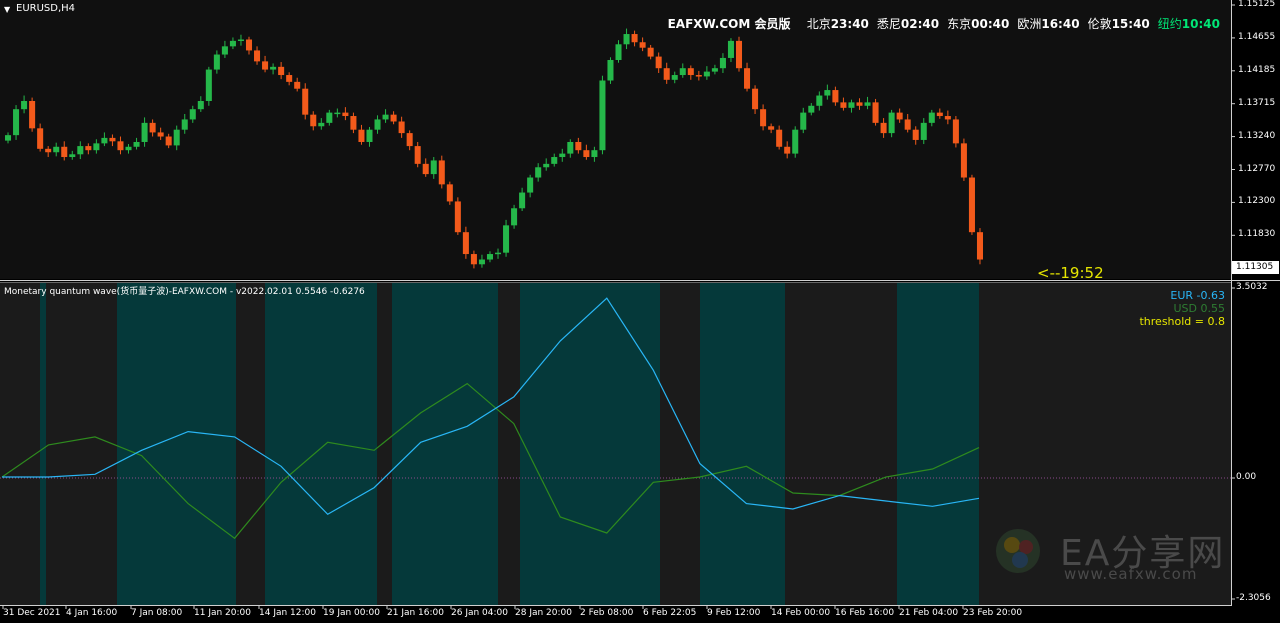 Image resolution: width=1280 pixels, height=623 pixels. What do you see at coordinates (45, 8) in the screenshot?
I see `symbol-label: EURUSD,H4` at bounding box center [45, 8].